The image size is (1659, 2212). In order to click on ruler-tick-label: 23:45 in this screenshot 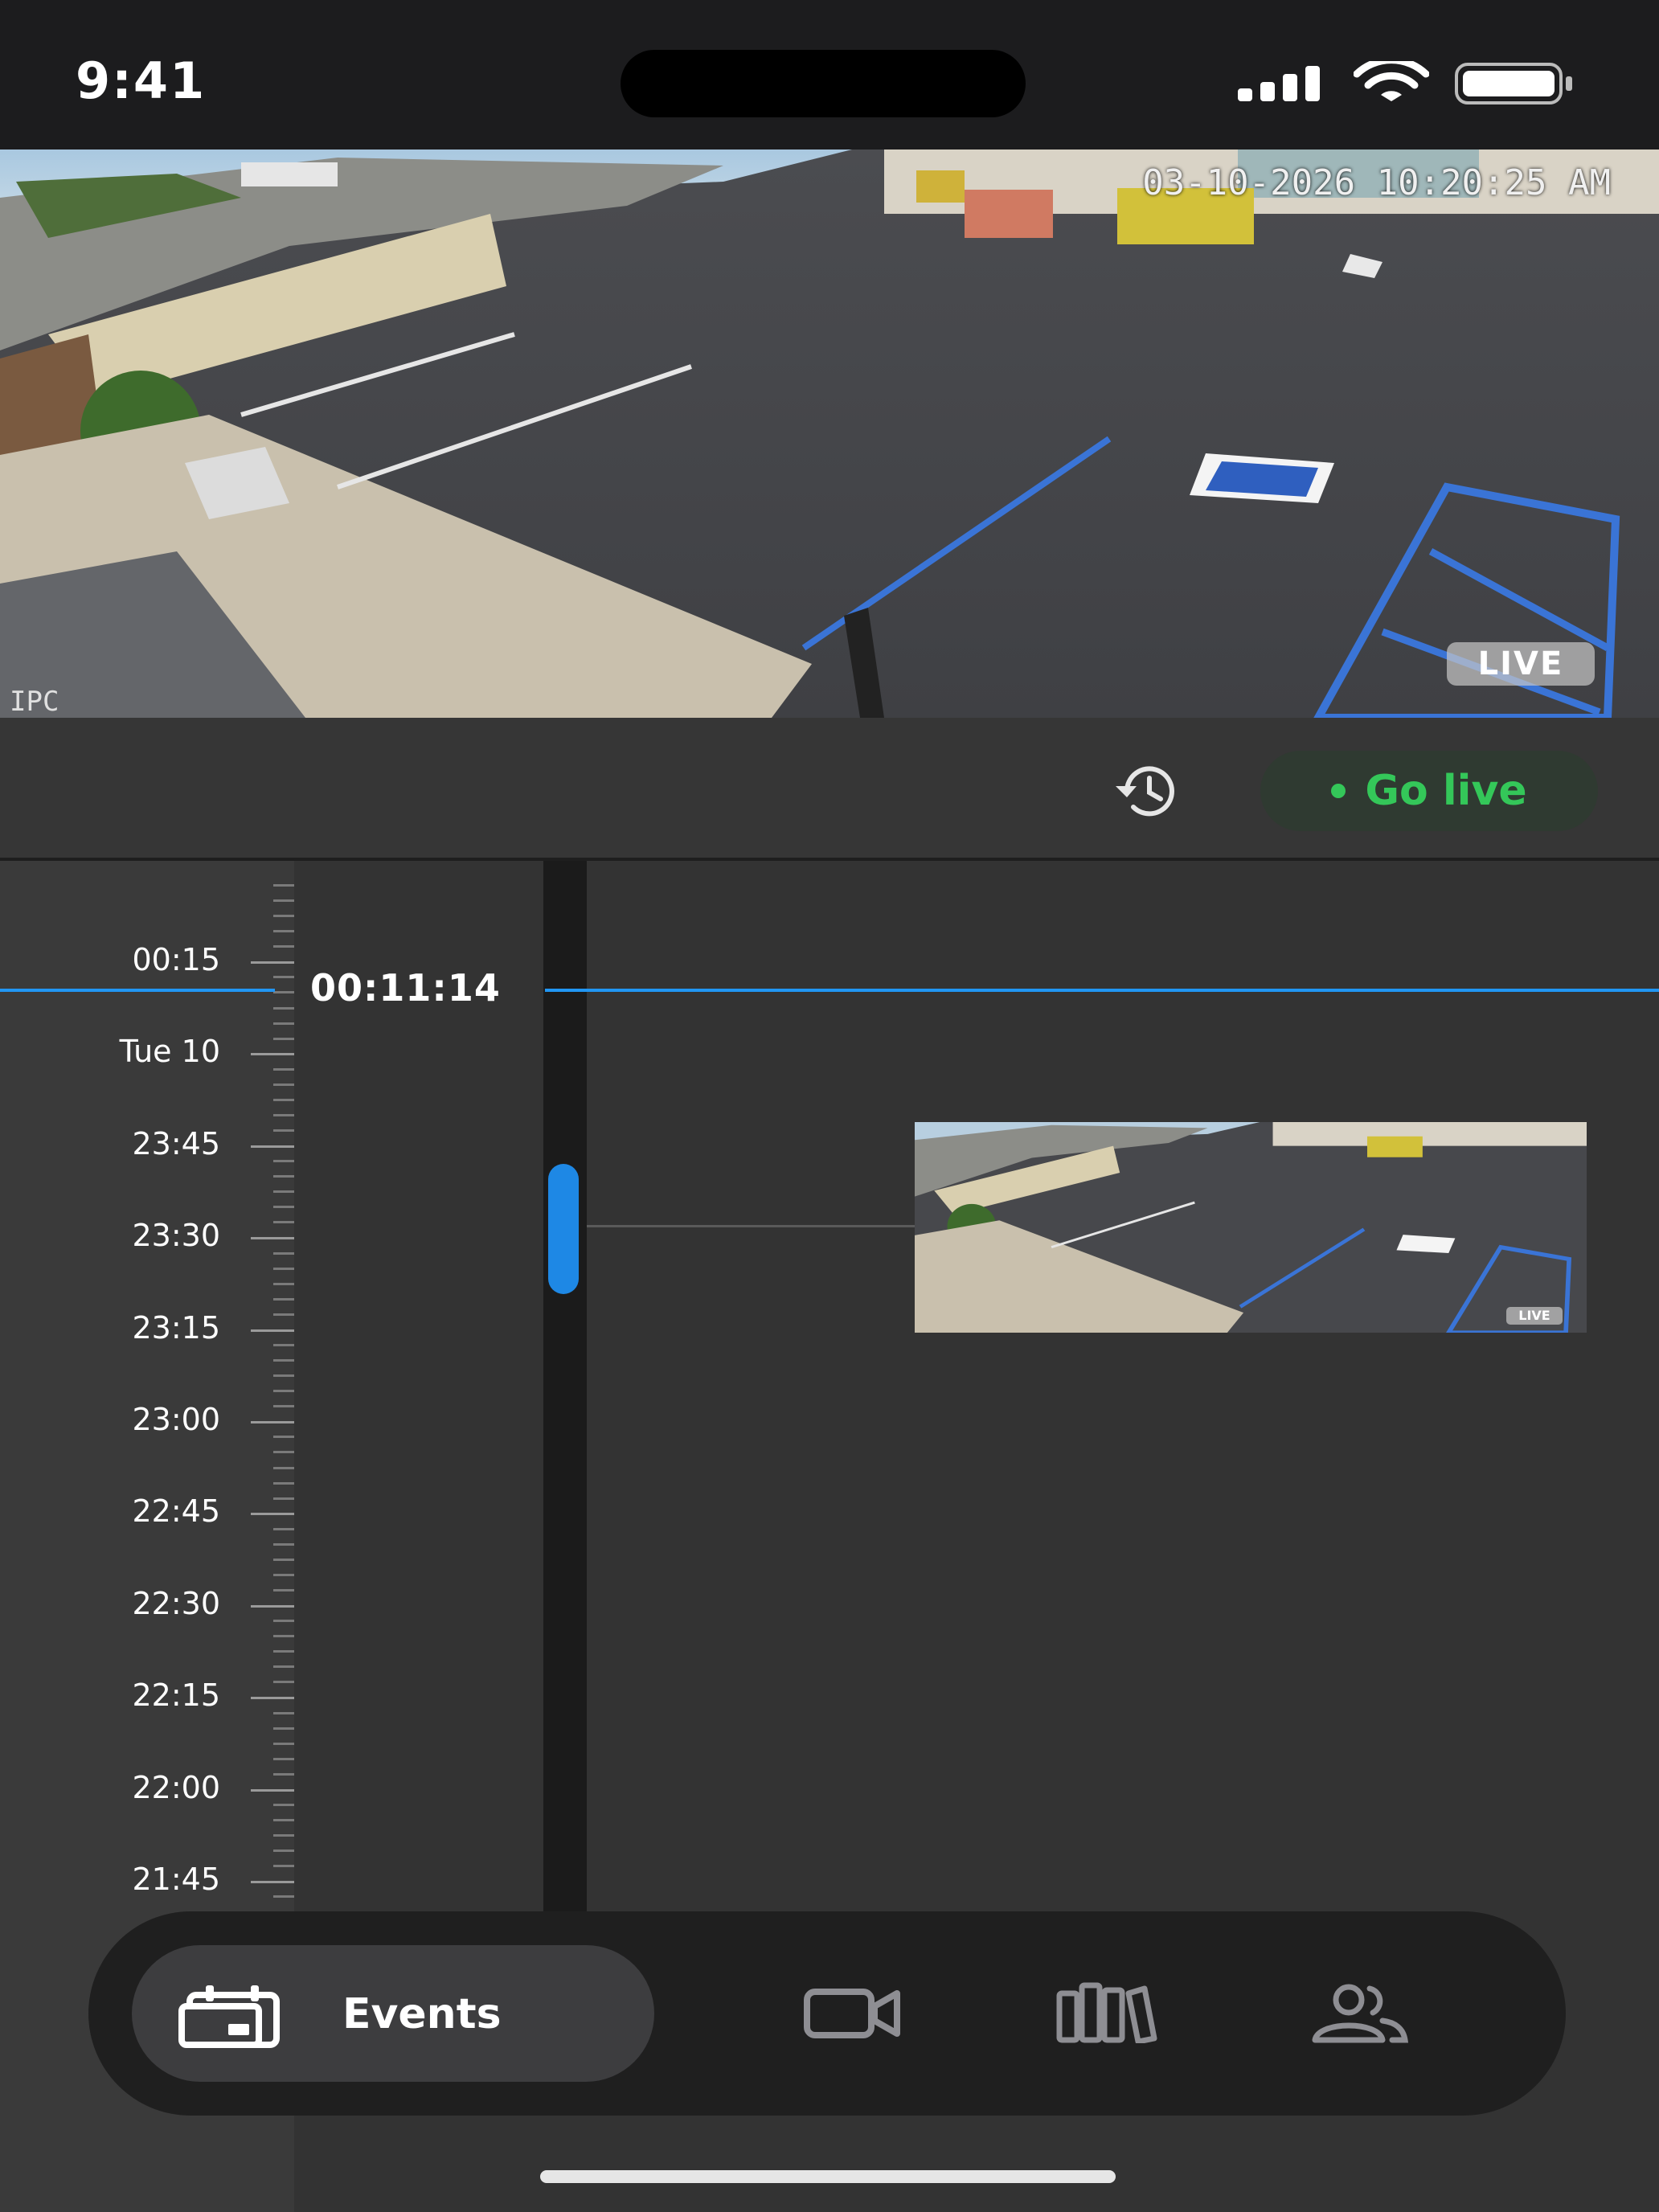, I will do `click(176, 1143)`.